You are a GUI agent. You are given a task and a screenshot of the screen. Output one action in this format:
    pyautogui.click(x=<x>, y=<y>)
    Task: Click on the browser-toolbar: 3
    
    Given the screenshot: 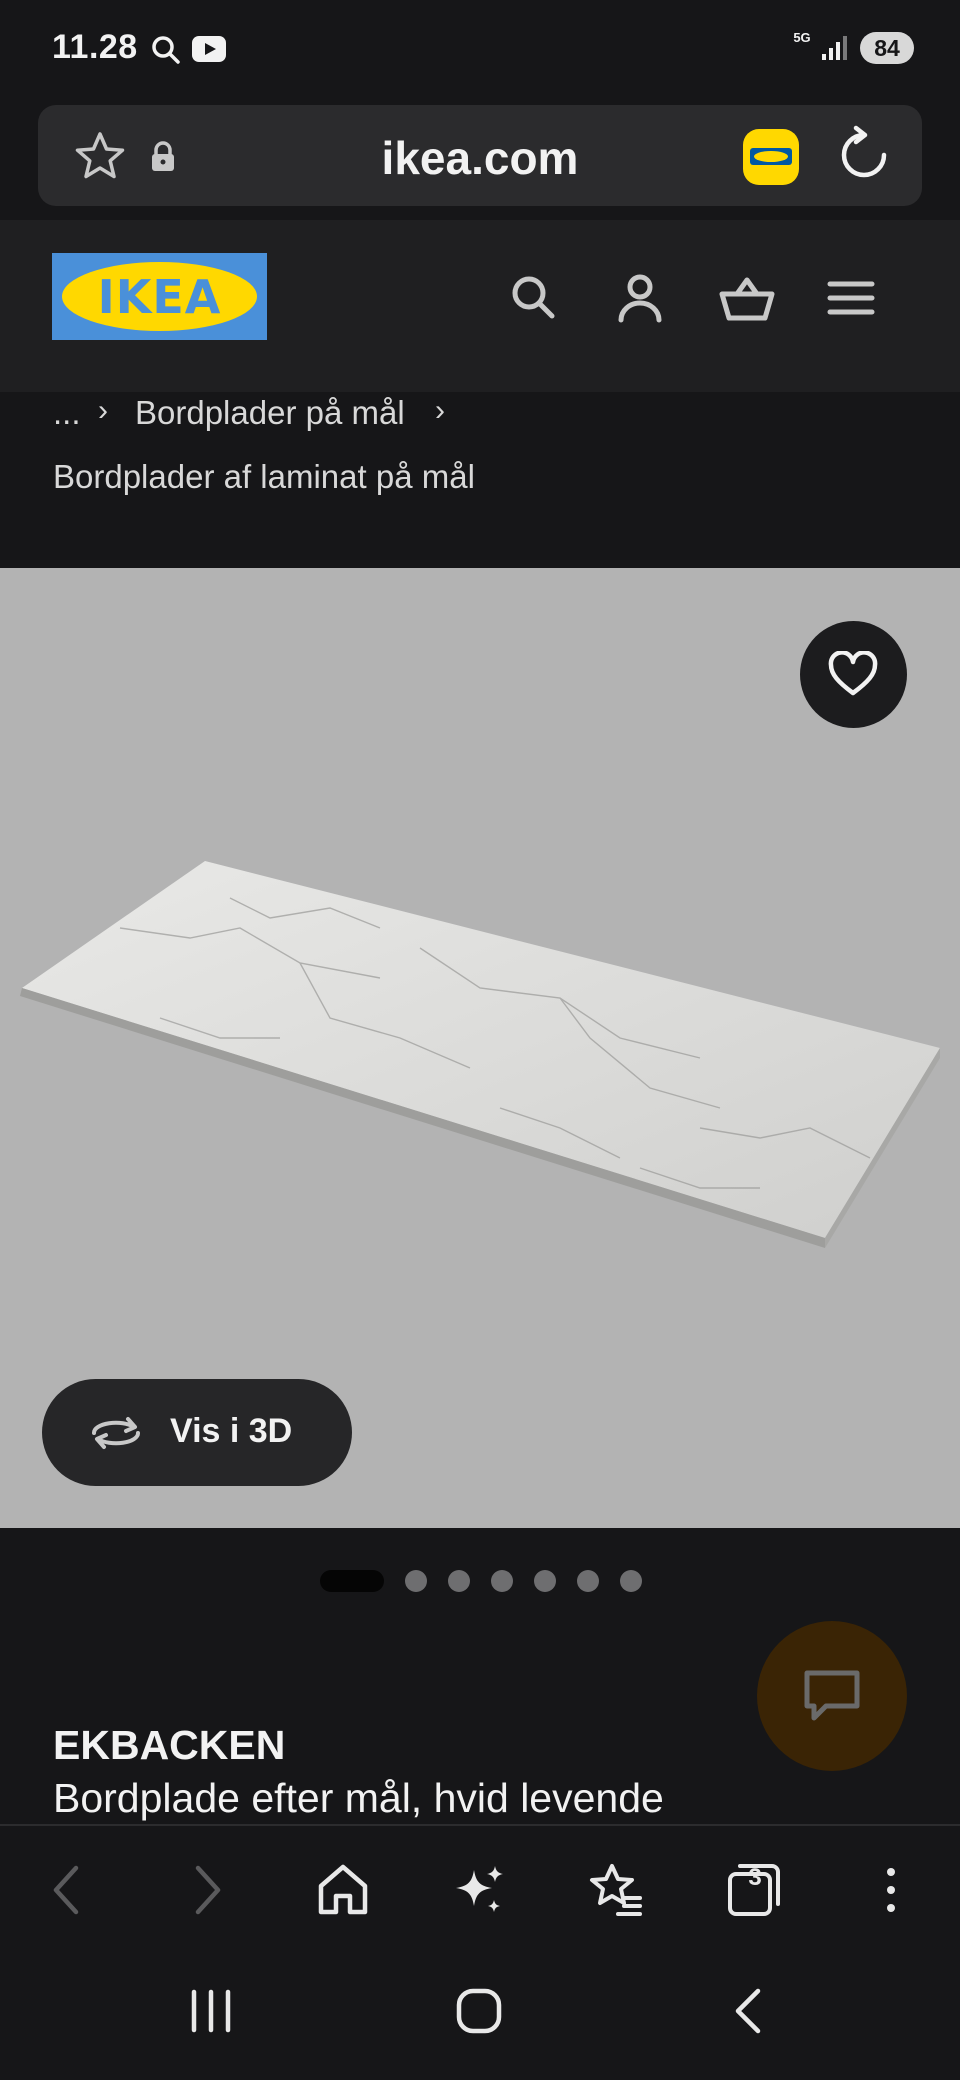 What is the action you would take?
    pyautogui.click(x=480, y=1889)
    